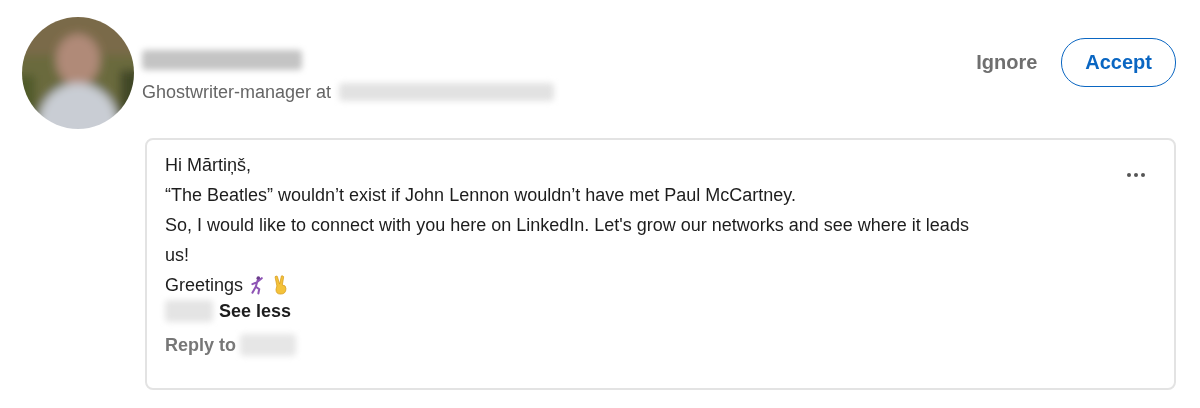 Image resolution: width=1200 pixels, height=408 pixels. I want to click on see-less-link: See less, so click(255, 311).